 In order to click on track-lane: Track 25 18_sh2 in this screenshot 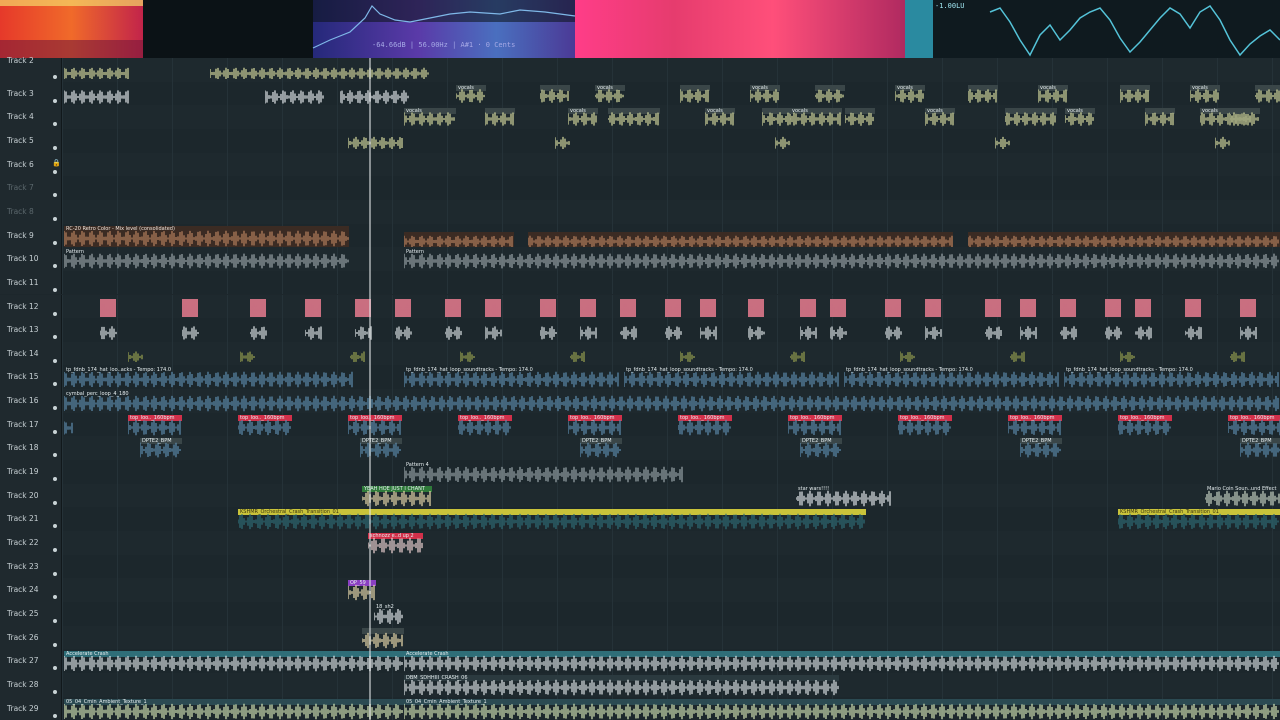, I will do `click(640, 613)`.